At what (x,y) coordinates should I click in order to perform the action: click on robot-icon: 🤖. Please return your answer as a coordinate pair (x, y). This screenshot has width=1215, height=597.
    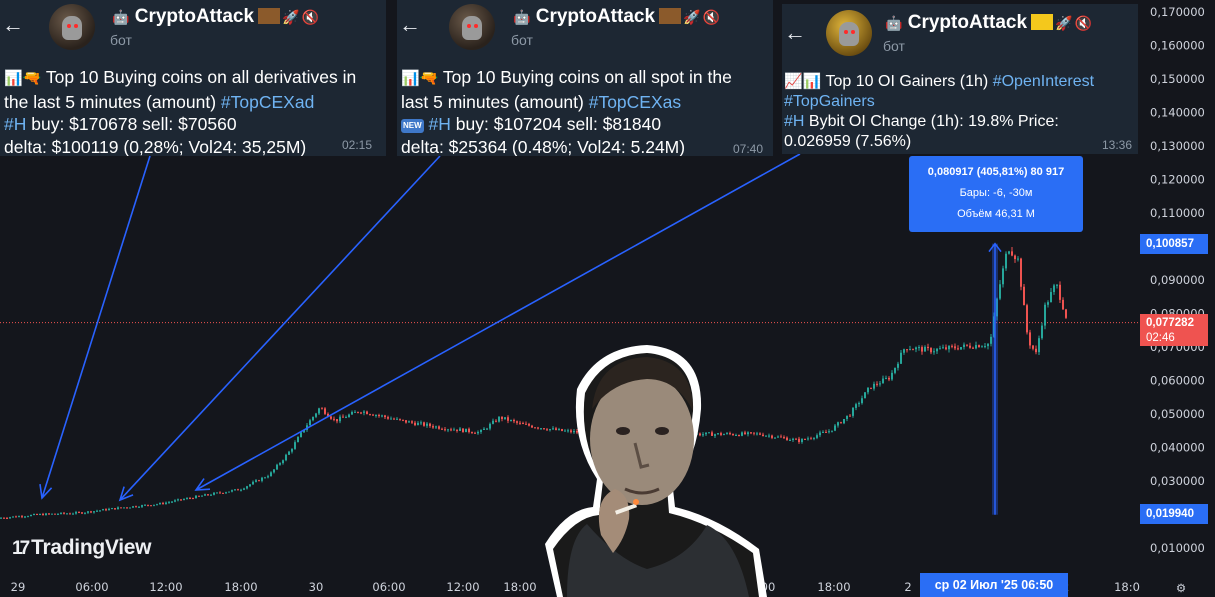
    Looking at the image, I should click on (522, 17).